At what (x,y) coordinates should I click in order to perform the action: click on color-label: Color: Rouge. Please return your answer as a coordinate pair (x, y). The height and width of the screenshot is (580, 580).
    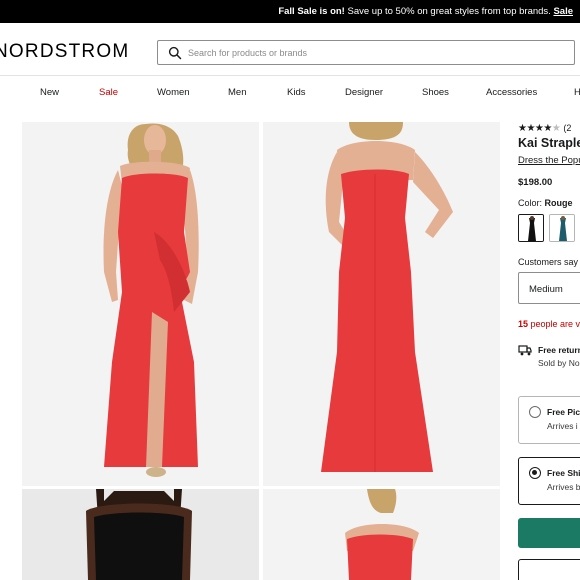
    Looking at the image, I should click on (545, 203).